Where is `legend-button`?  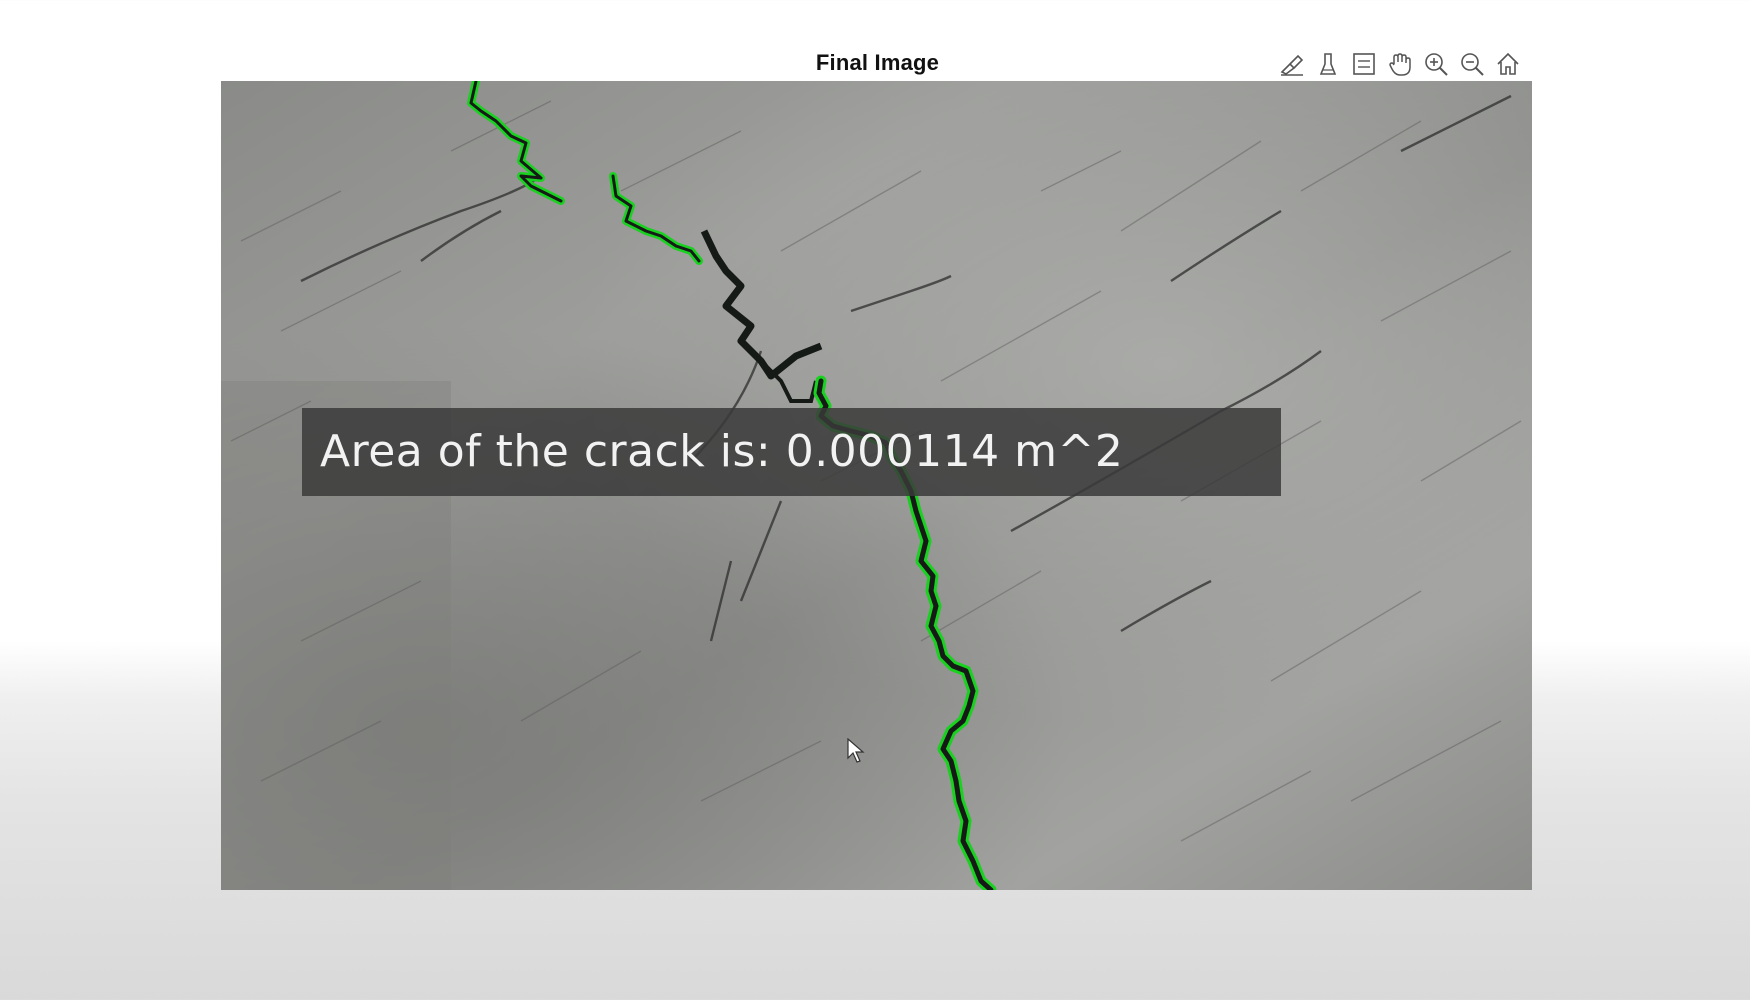
legend-button is located at coordinates (1364, 64).